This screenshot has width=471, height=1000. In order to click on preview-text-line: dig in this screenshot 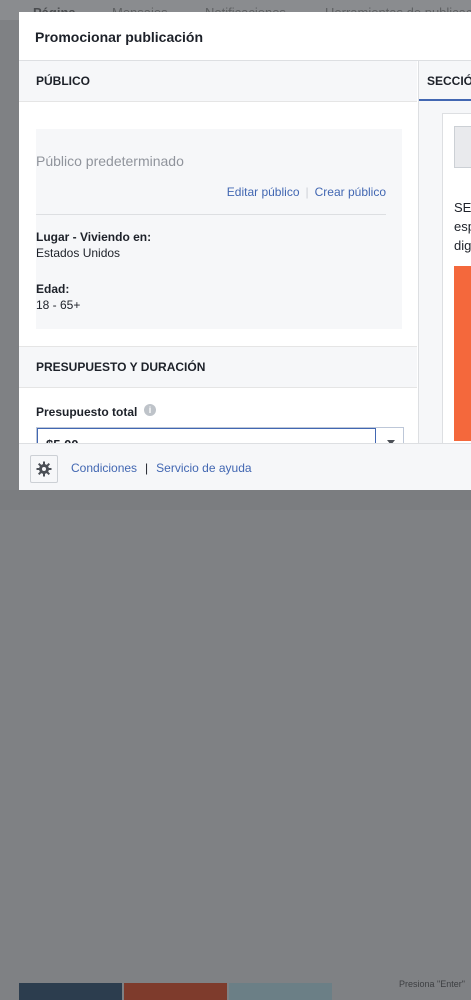, I will do `click(462, 245)`.